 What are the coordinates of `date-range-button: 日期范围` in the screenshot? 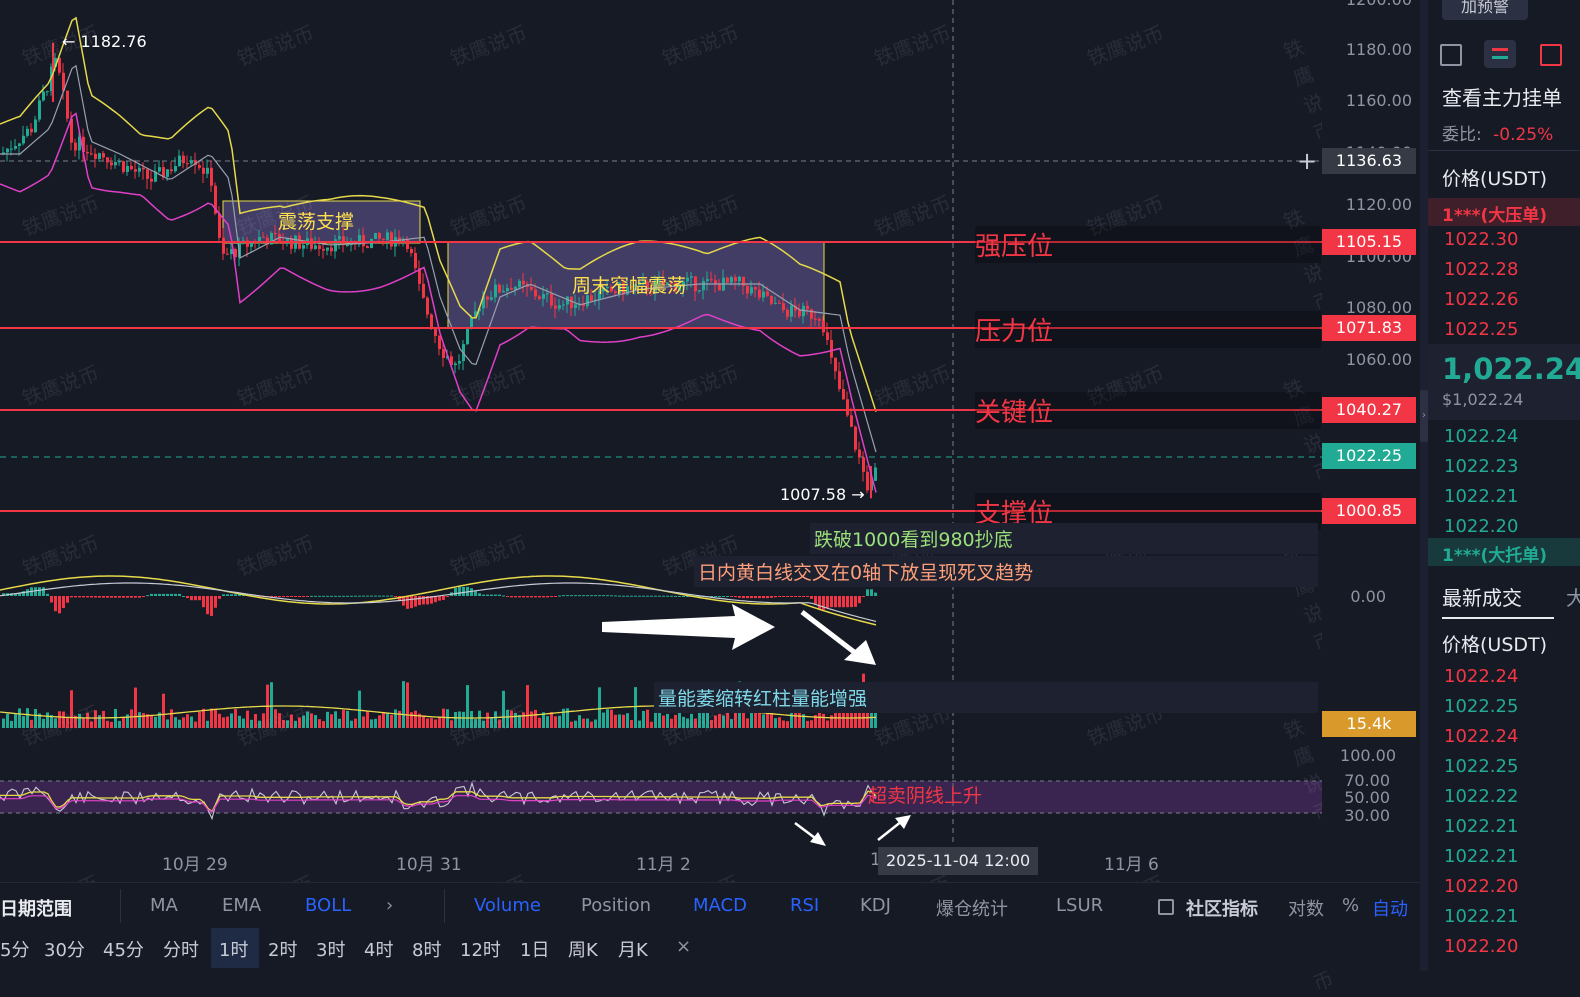 It's located at (36, 908).